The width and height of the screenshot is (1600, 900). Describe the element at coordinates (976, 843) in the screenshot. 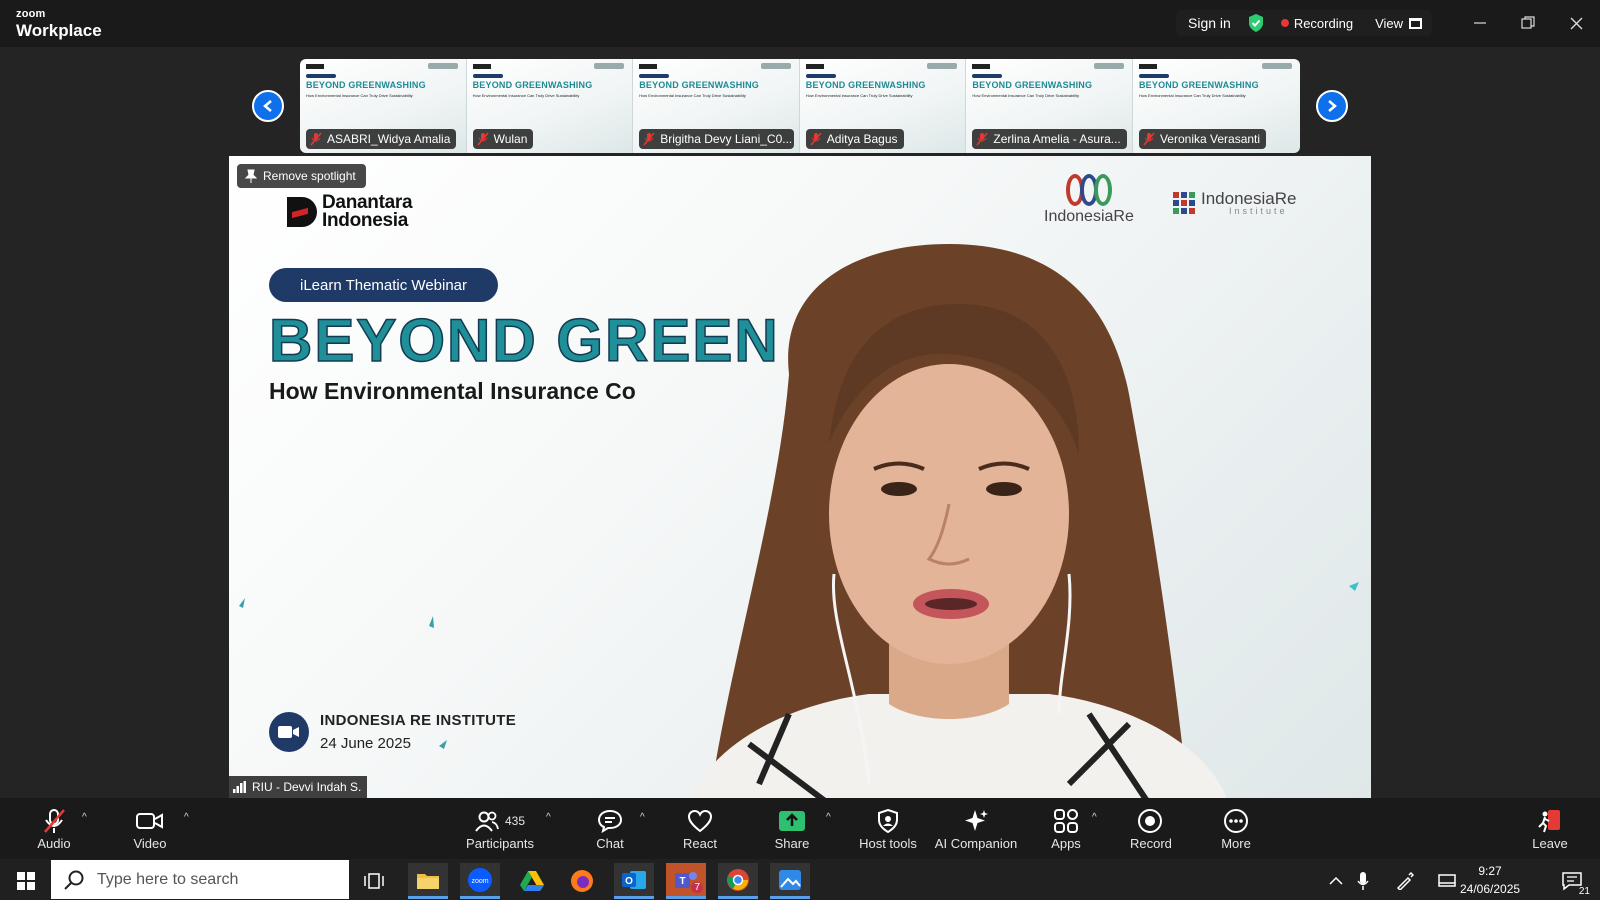

I see `ai-companion-label: AI Companion` at that location.